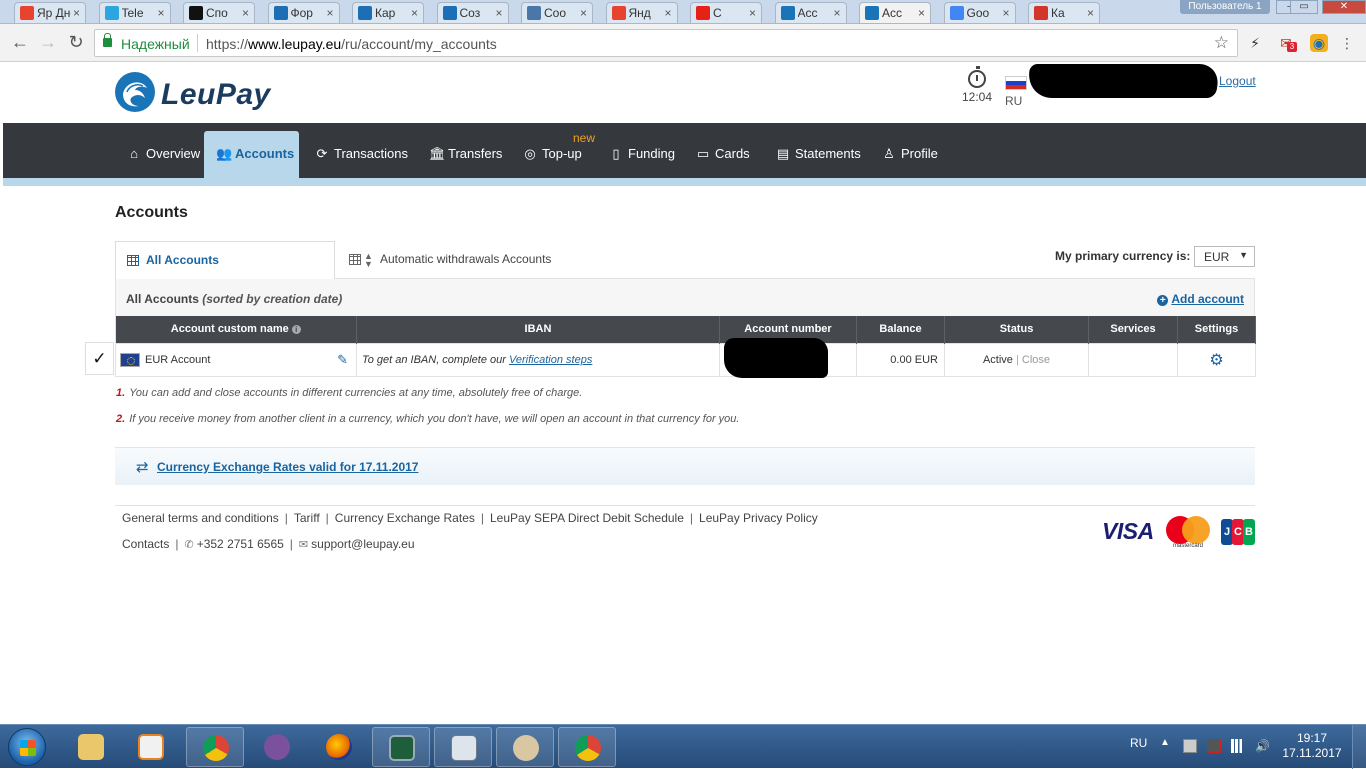 Image resolution: width=1366 pixels, height=769 pixels. I want to click on chrome-icon, so click(216, 748).